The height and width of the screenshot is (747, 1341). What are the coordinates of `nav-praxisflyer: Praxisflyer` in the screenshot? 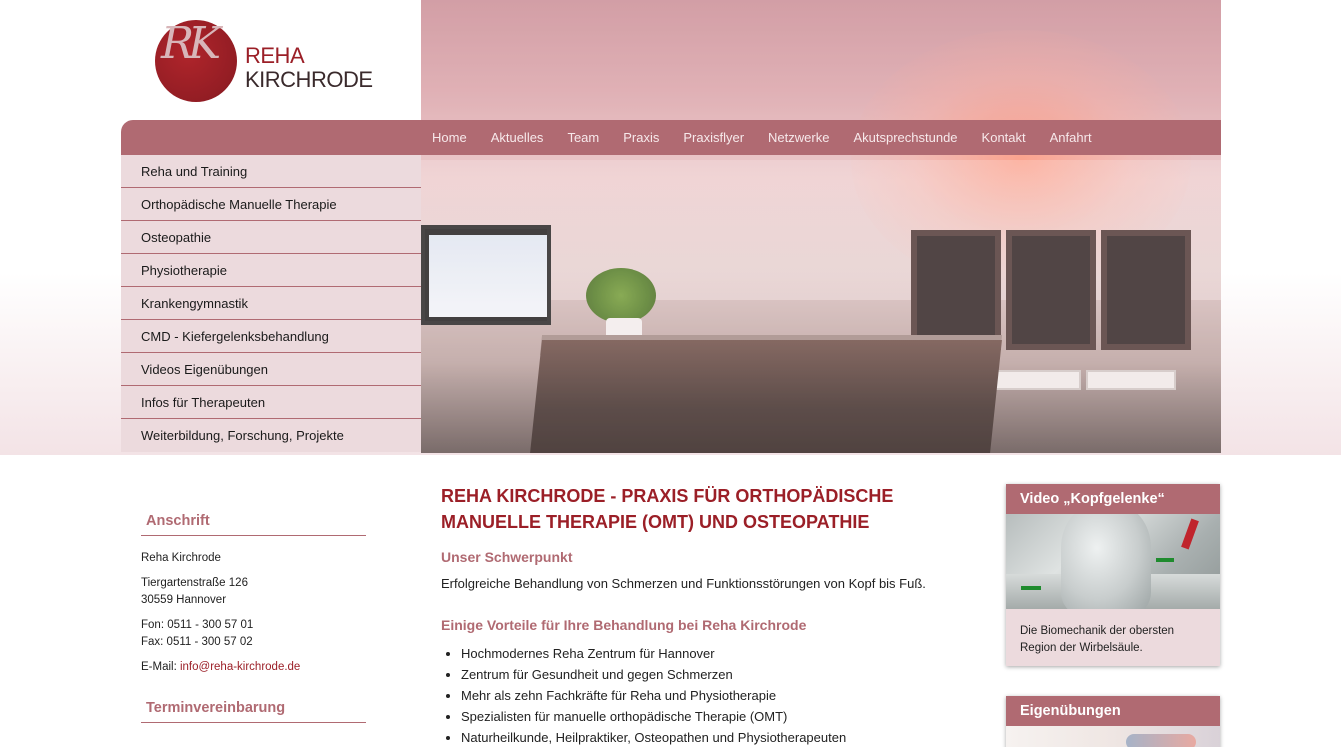 It's located at (713, 137).